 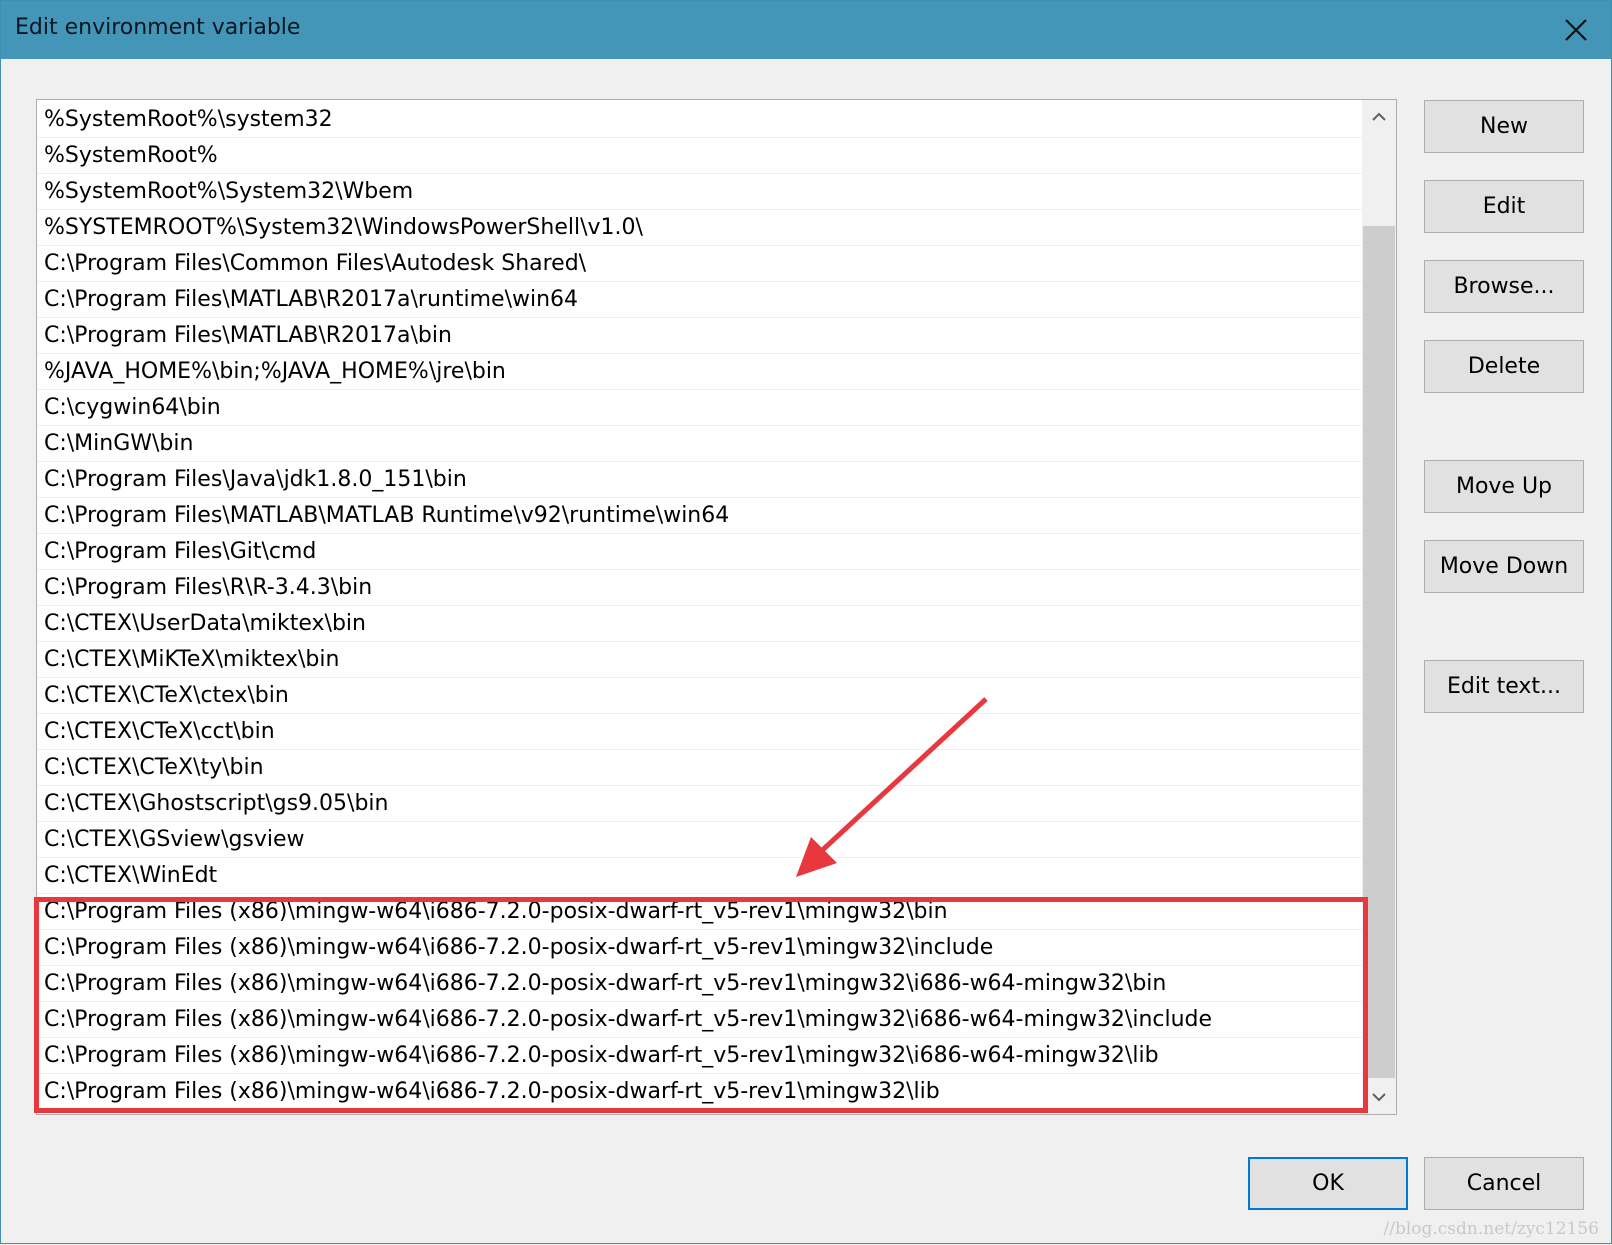 I want to click on list-item: C:\cygwin64\bin, so click(x=700, y=408).